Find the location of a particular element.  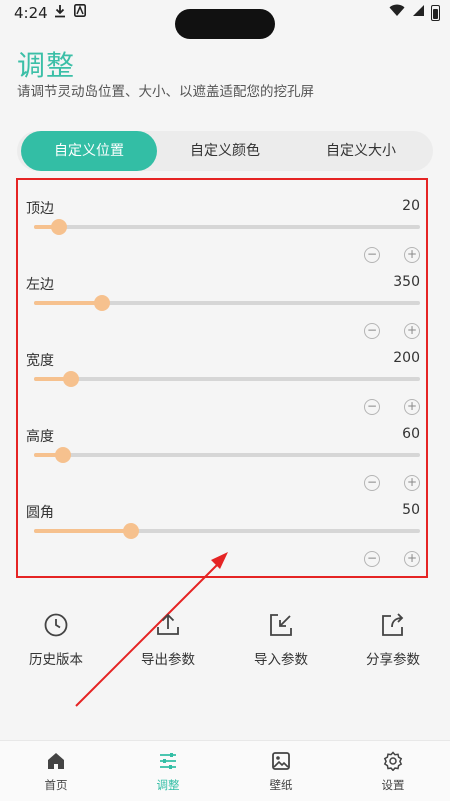

share-params-button: 分享参数 is located at coordinates (393, 640).